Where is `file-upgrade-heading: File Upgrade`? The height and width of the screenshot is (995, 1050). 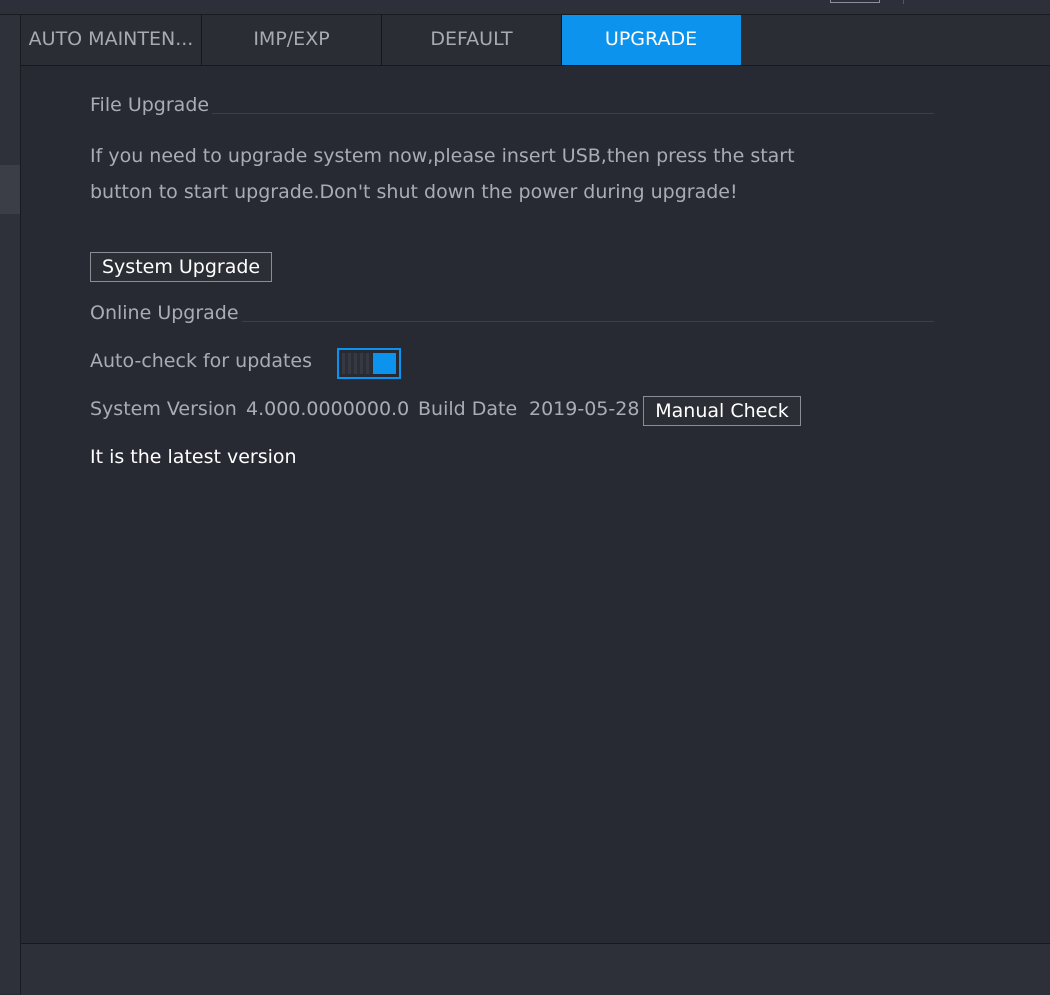
file-upgrade-heading: File Upgrade is located at coordinates (150, 105).